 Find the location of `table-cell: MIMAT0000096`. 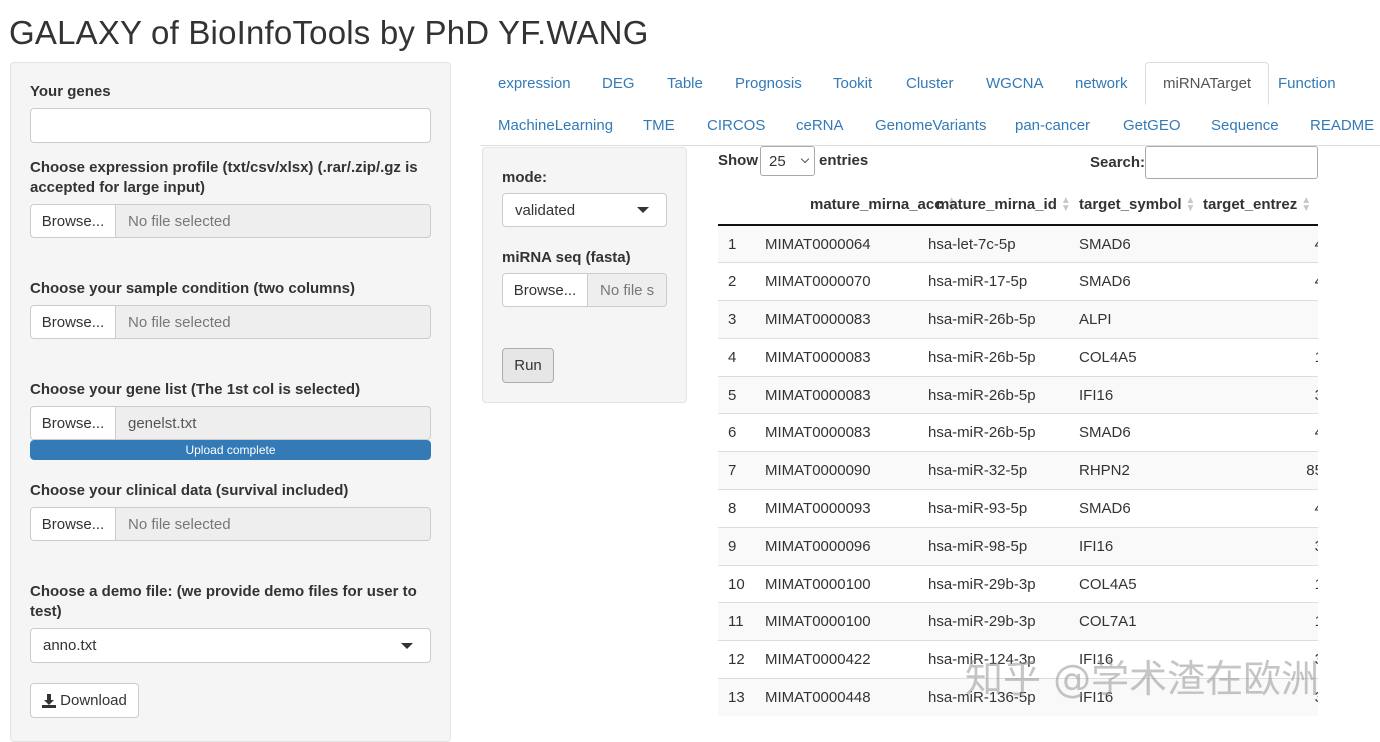

table-cell: MIMAT0000096 is located at coordinates (836, 546).